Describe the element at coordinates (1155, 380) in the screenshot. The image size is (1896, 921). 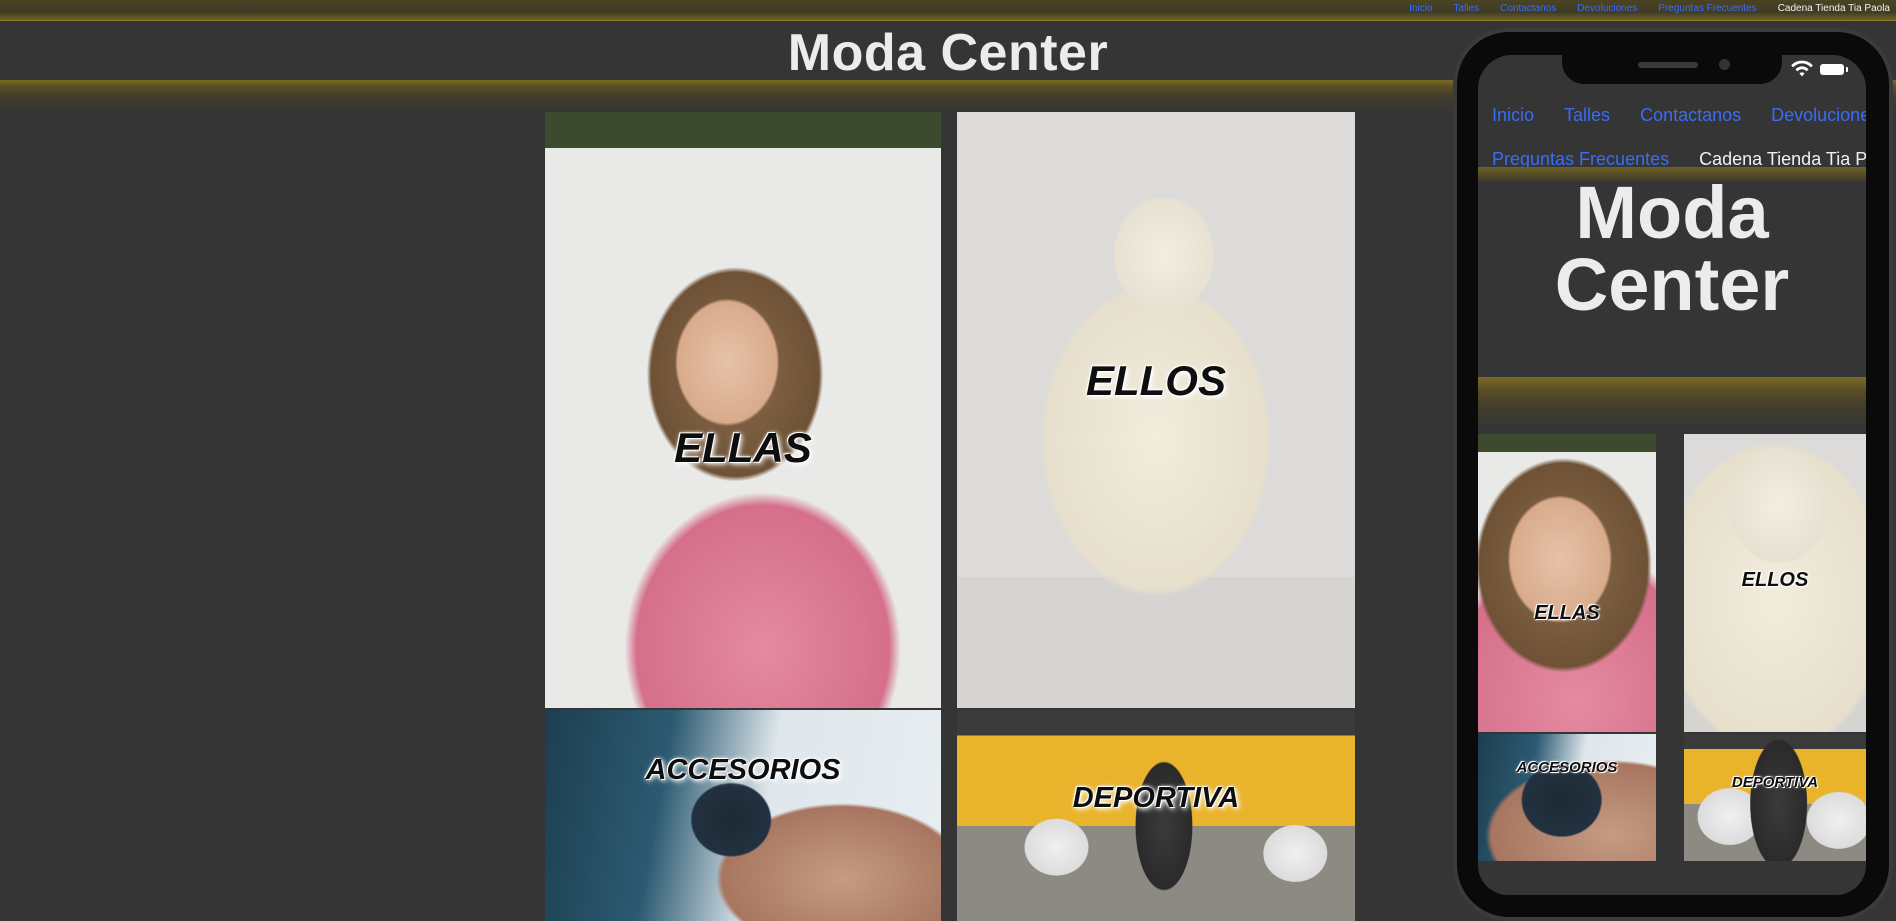
I see `category-label-ellos: ELLOS` at that location.